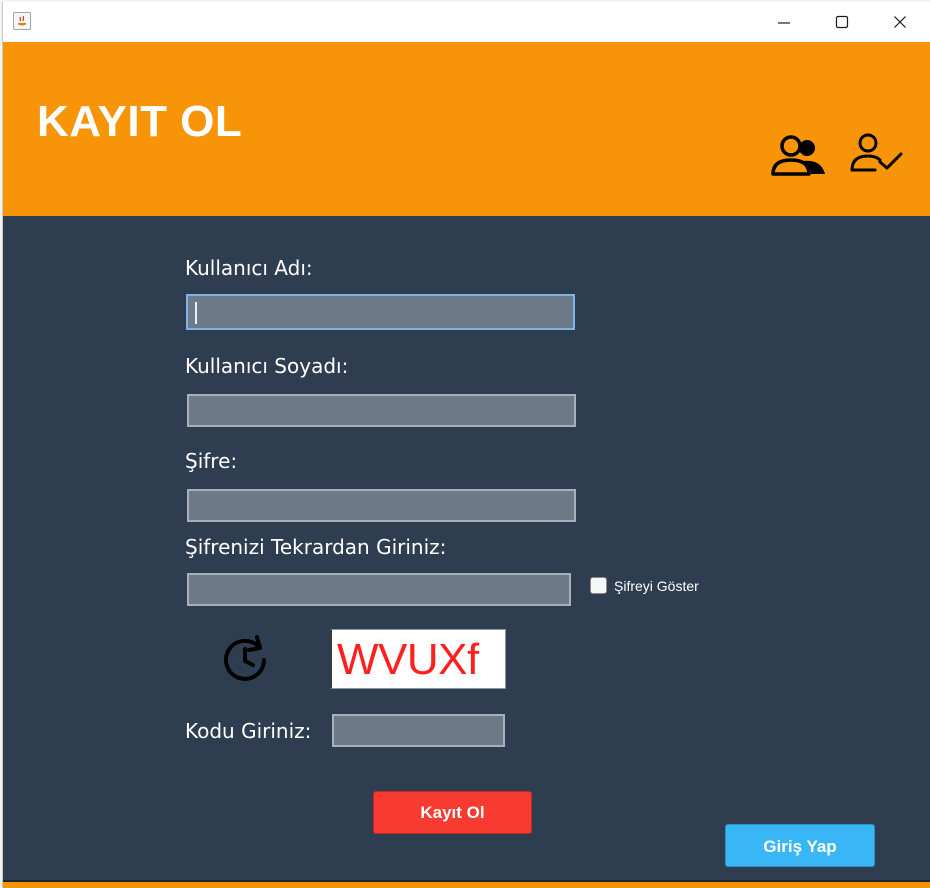 The height and width of the screenshot is (888, 930). Describe the element at coordinates (466, 884) in the screenshot. I see `bottom-accent-strip` at that location.